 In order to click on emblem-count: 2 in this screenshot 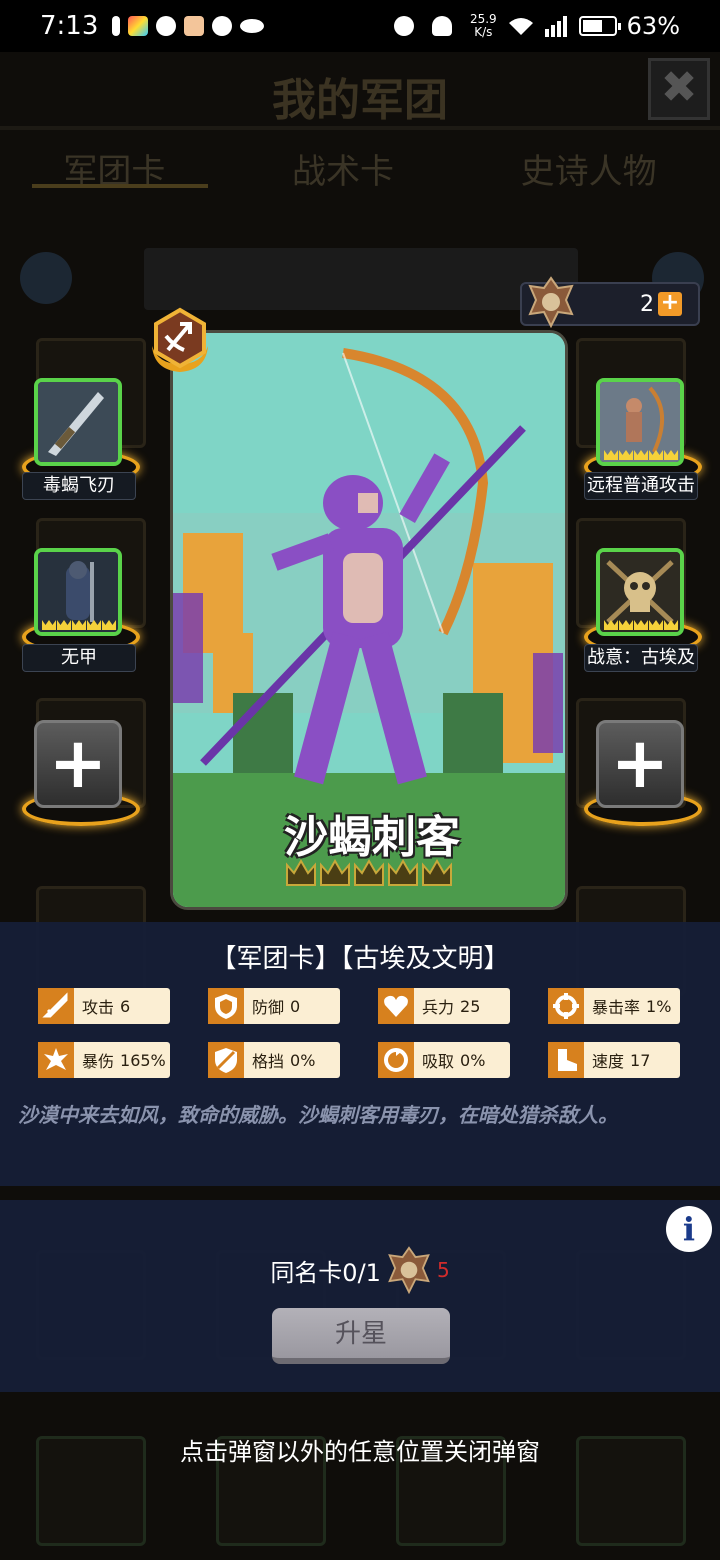, I will do `click(647, 304)`.